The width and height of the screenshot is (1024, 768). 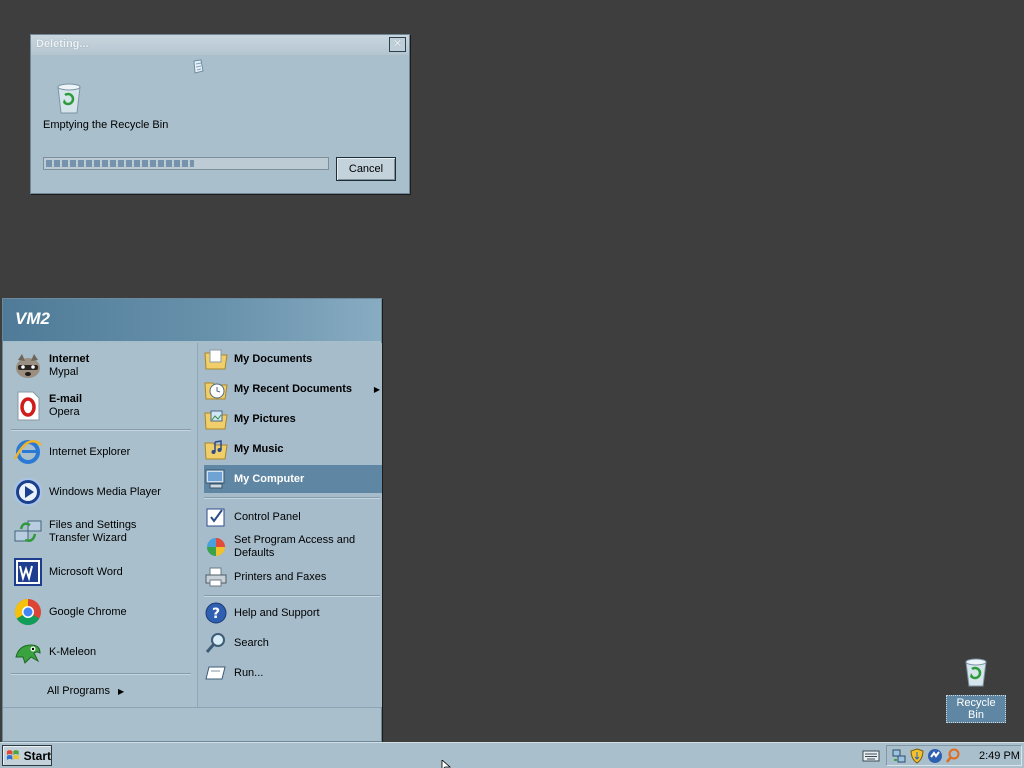 I want to click on my-recent-documents-label: My Recent Documents, so click(x=293, y=389).